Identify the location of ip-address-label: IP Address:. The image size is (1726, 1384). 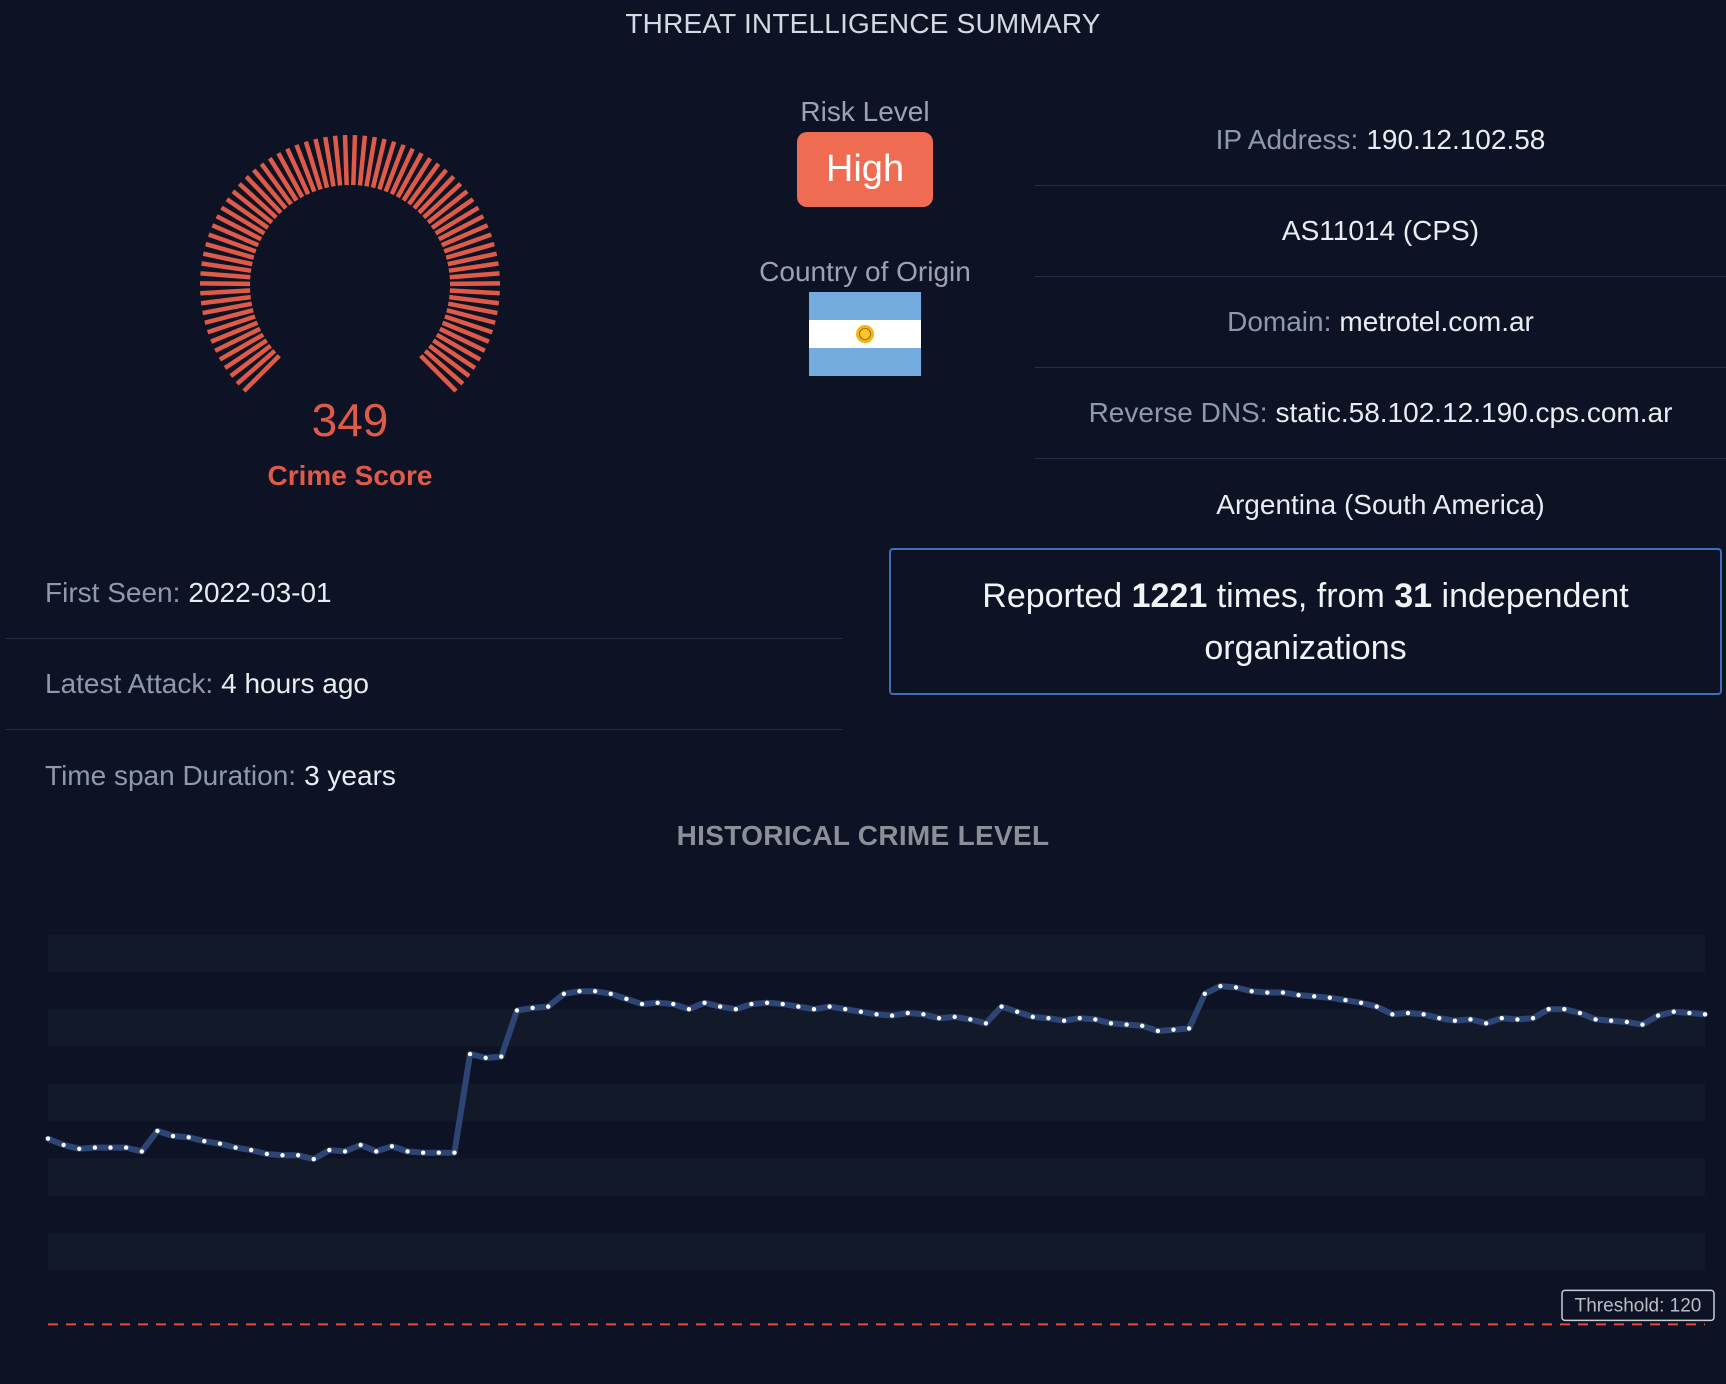
(1287, 139).